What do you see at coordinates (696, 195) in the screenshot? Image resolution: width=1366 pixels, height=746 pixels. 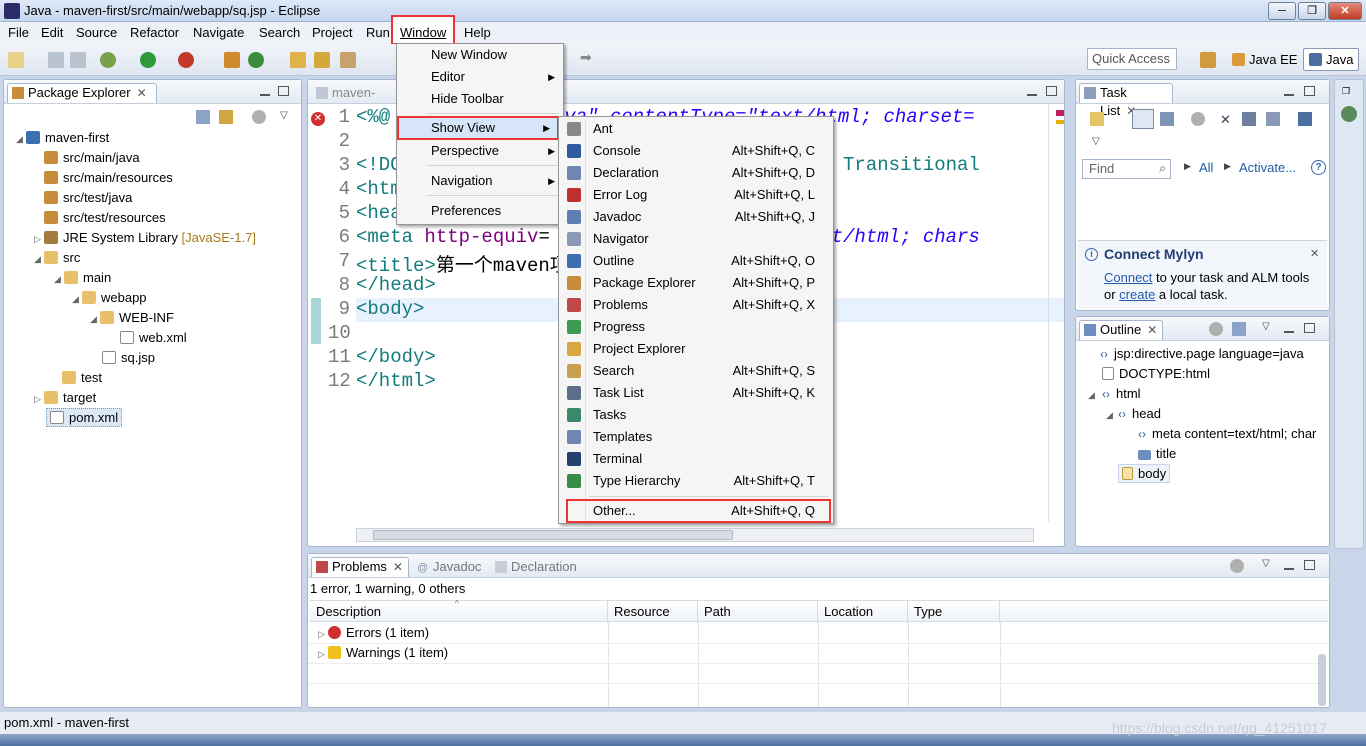 I see `view-item-error-log: Error Log Alt+Shift+Q, L` at bounding box center [696, 195].